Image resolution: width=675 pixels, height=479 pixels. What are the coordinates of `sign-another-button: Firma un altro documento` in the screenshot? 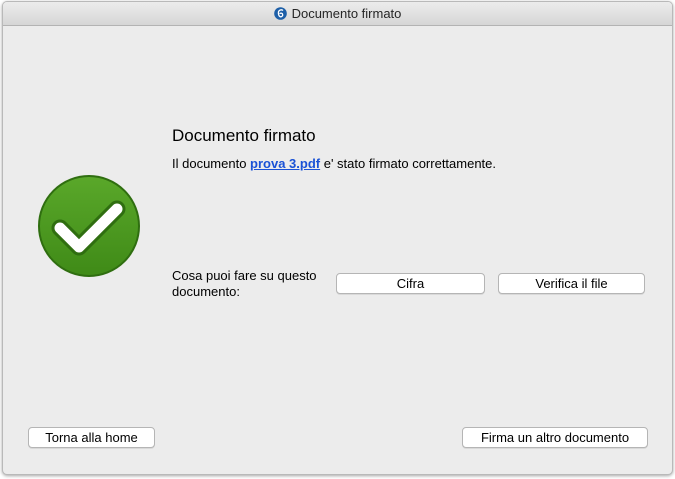 It's located at (555, 437).